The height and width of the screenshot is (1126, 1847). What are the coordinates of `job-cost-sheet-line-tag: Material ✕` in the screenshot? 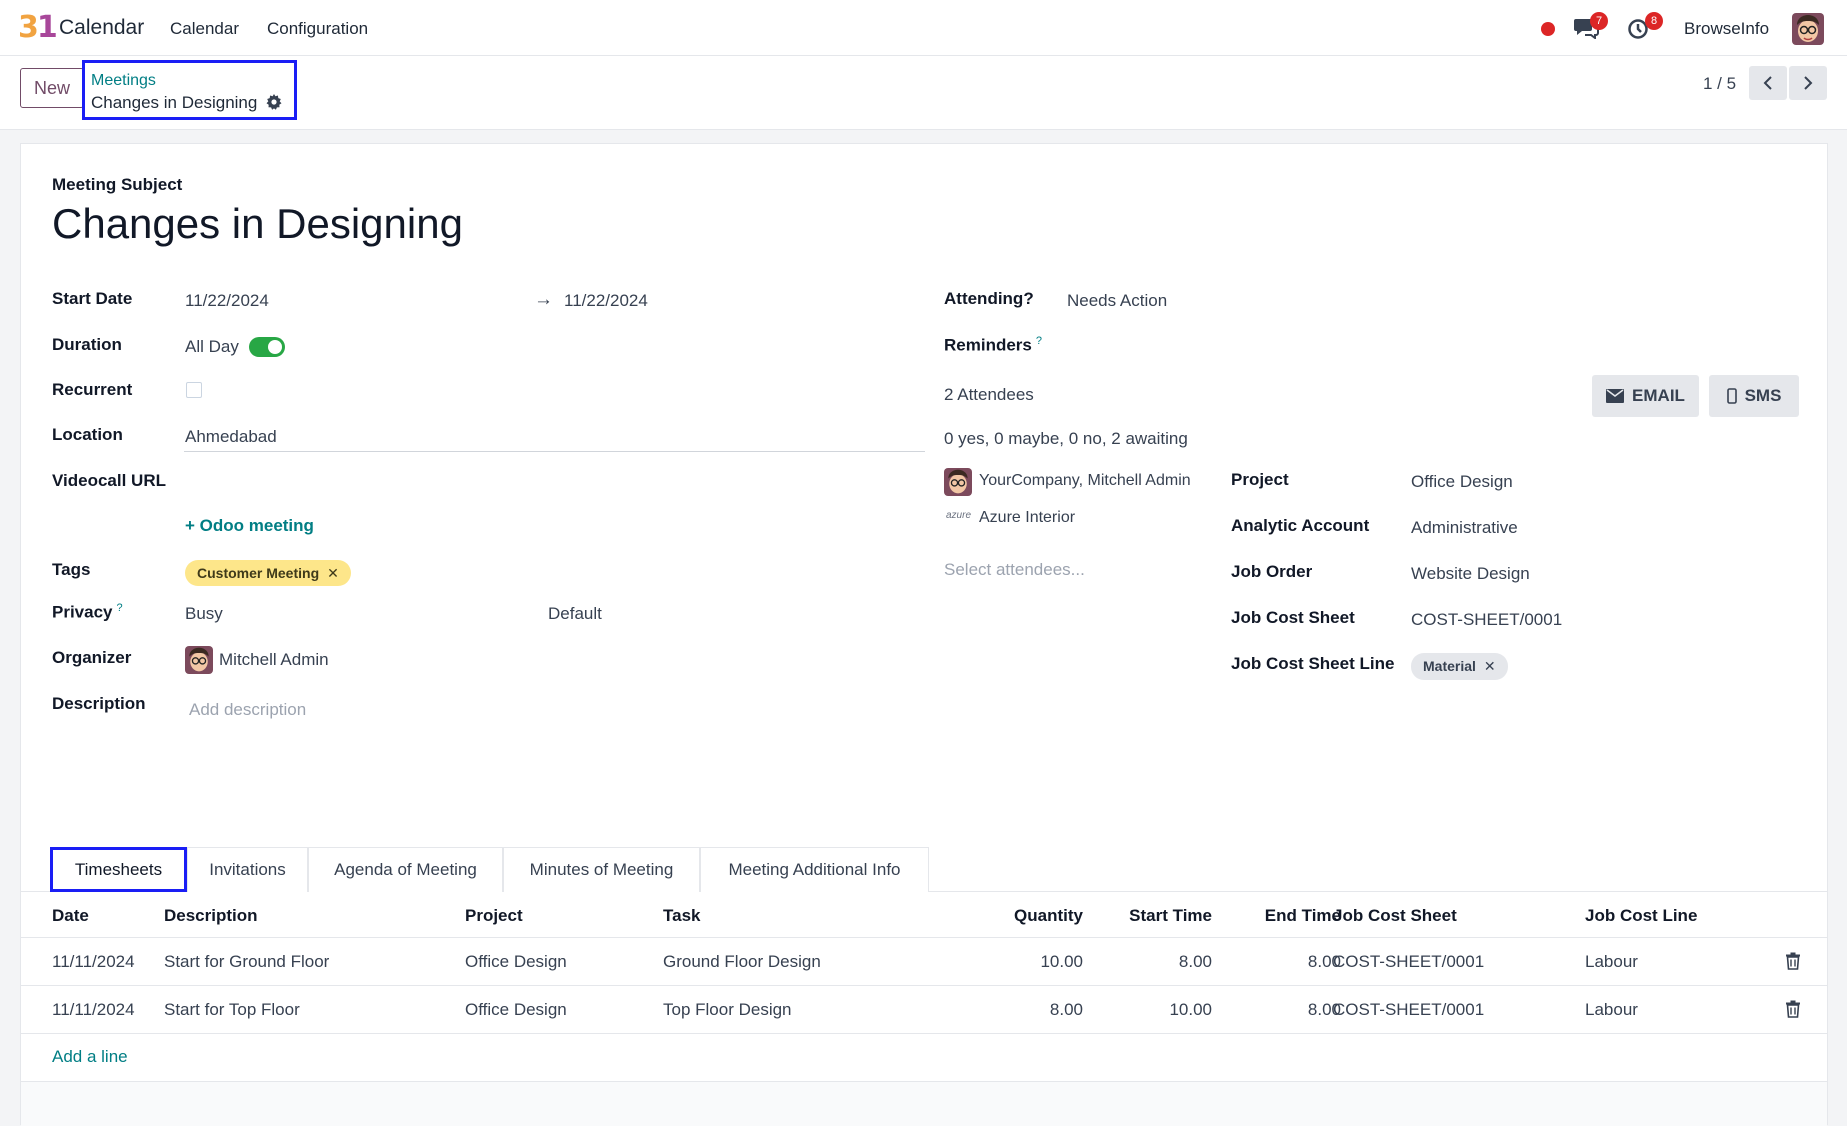 It's located at (1459, 666).